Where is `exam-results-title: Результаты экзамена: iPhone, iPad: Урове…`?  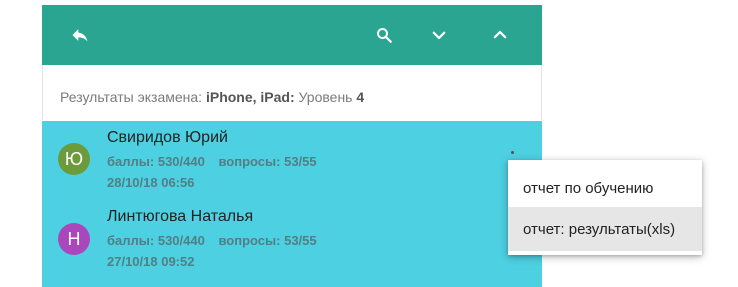
exam-results-title: Результаты экзамена: iPhone, iPad: Урове… is located at coordinates (212, 97).